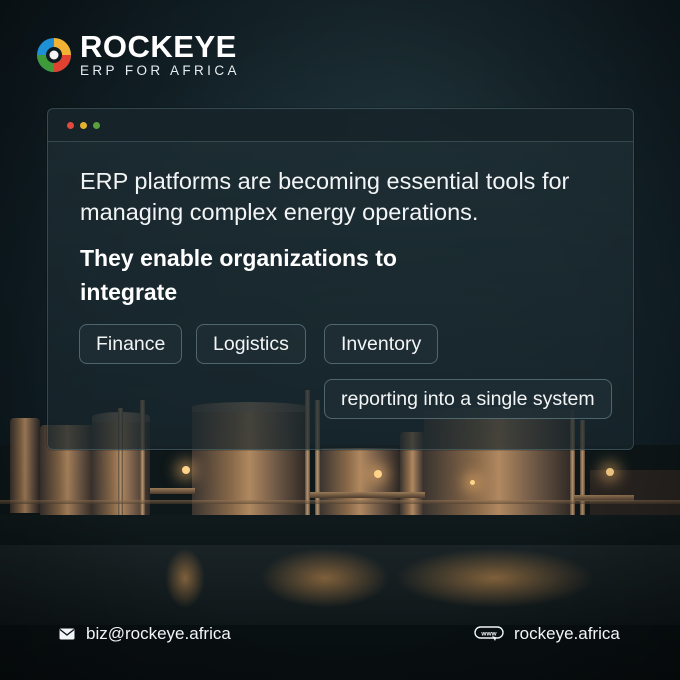  I want to click on chip-logistics: Logistics, so click(251, 344).